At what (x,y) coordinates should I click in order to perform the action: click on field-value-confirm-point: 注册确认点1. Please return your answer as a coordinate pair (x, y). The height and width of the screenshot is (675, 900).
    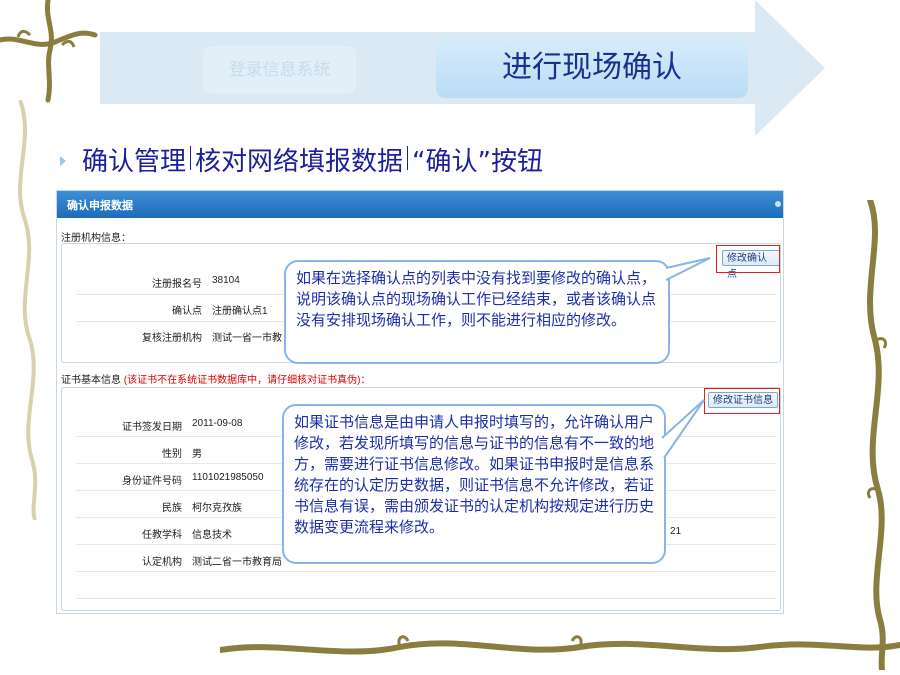
    Looking at the image, I should click on (240, 311).